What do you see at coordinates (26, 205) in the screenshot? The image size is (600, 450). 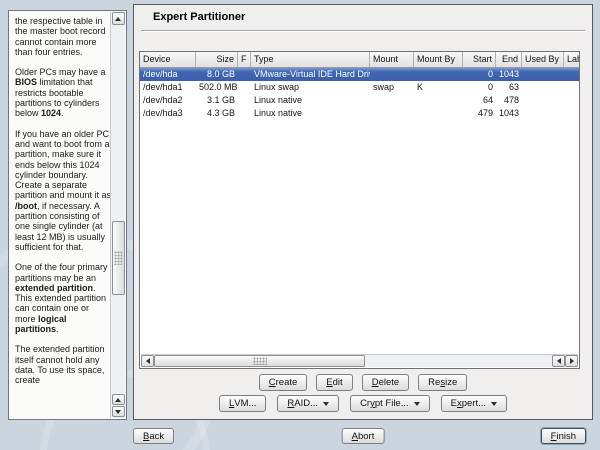 I see `help-bold-text: /boot` at bounding box center [26, 205].